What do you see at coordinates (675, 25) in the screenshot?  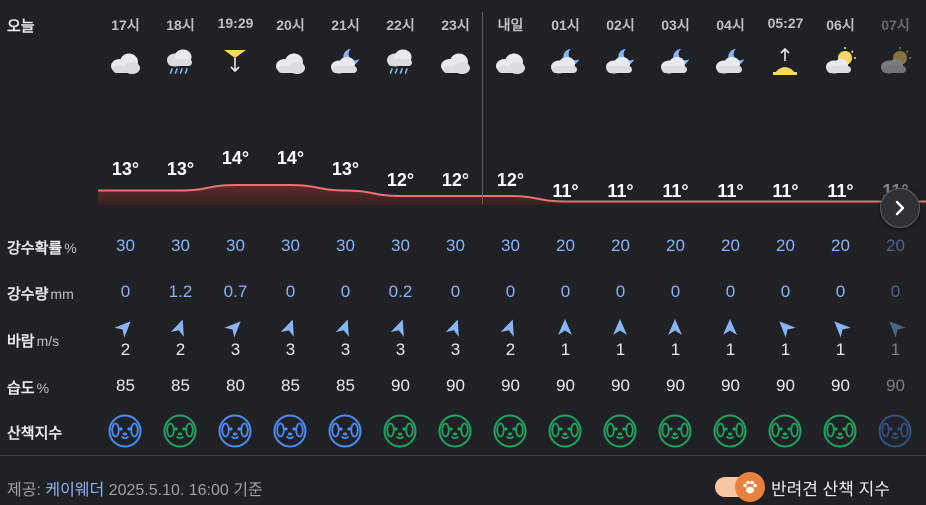 I see `hour-time: 03시` at bounding box center [675, 25].